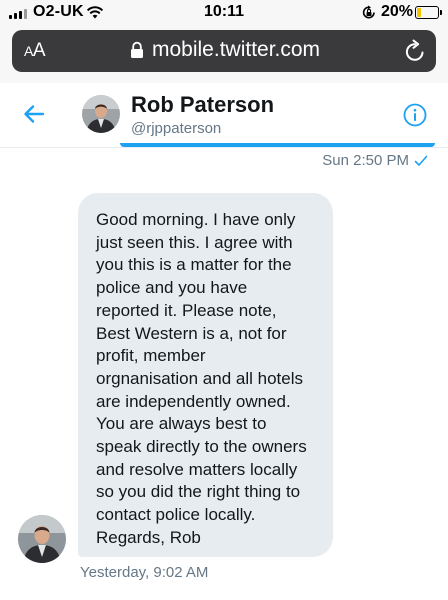  What do you see at coordinates (35, 51) in the screenshot?
I see `text-size-button: AA` at bounding box center [35, 51].